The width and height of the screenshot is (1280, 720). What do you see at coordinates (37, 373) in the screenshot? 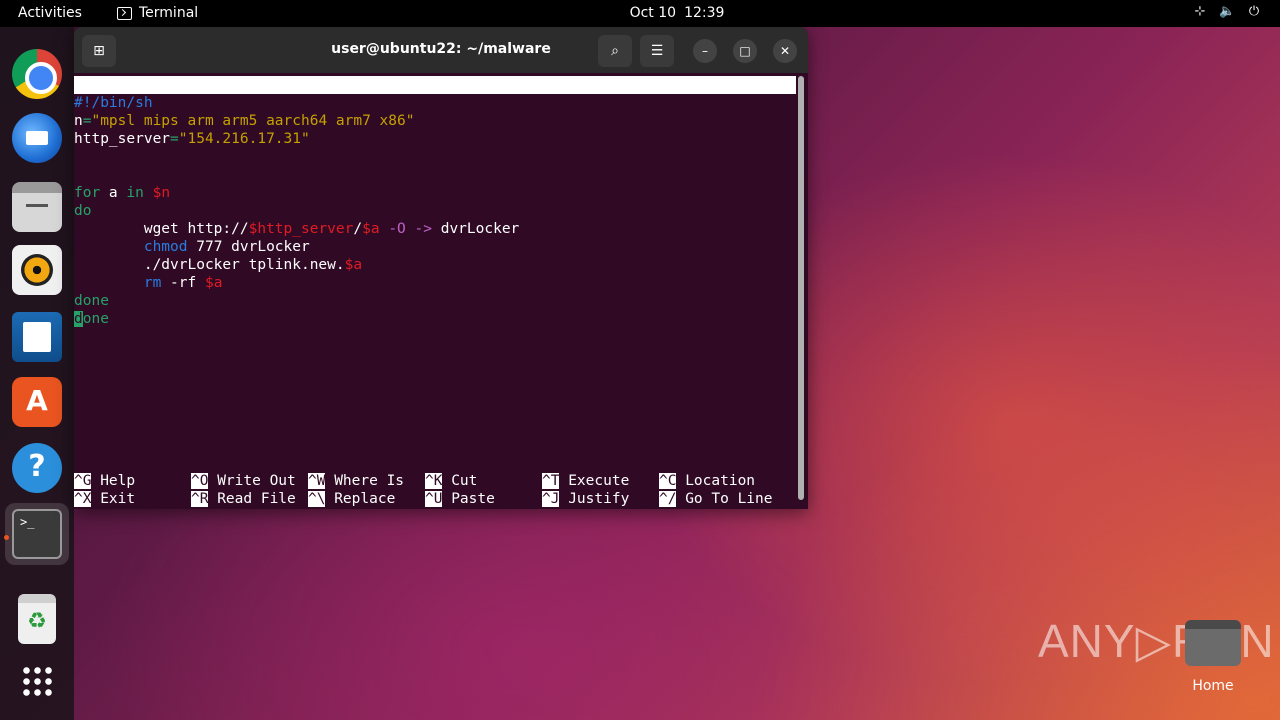
I see `dock` at bounding box center [37, 373].